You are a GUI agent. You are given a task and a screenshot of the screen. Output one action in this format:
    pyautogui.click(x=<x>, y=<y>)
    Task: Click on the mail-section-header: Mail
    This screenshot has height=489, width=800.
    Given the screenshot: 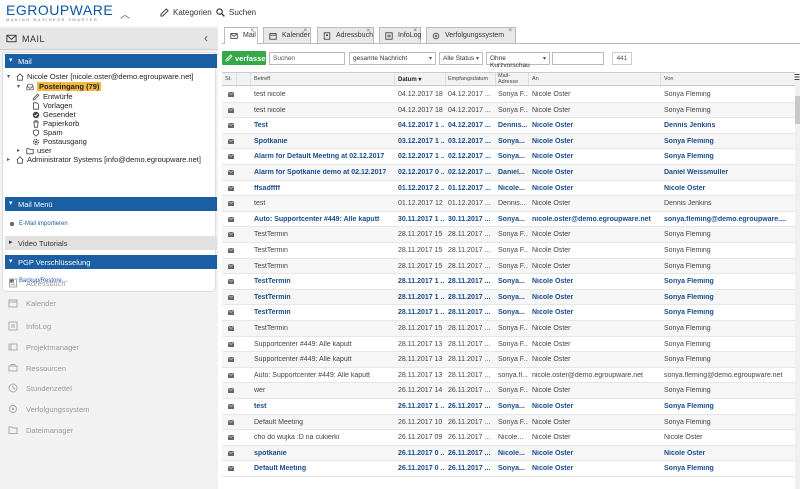 What is the action you would take?
    pyautogui.click(x=111, y=61)
    